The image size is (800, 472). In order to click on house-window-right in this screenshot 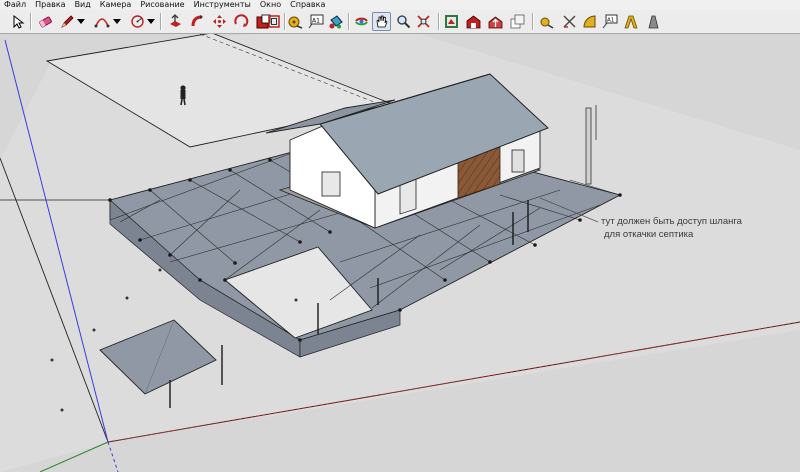, I will do `click(518, 161)`.